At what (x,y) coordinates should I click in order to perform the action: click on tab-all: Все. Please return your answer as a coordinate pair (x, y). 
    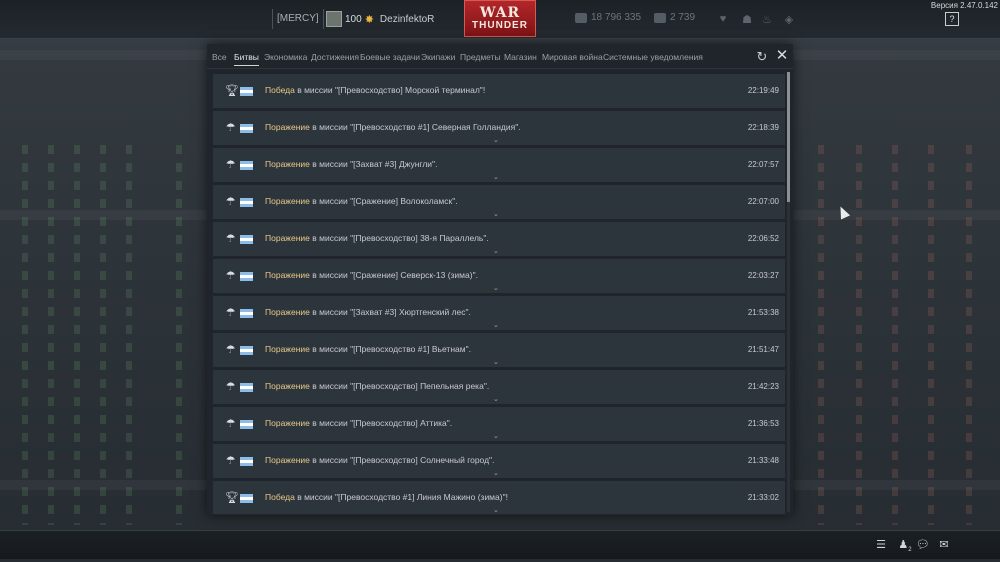
    Looking at the image, I should click on (219, 57).